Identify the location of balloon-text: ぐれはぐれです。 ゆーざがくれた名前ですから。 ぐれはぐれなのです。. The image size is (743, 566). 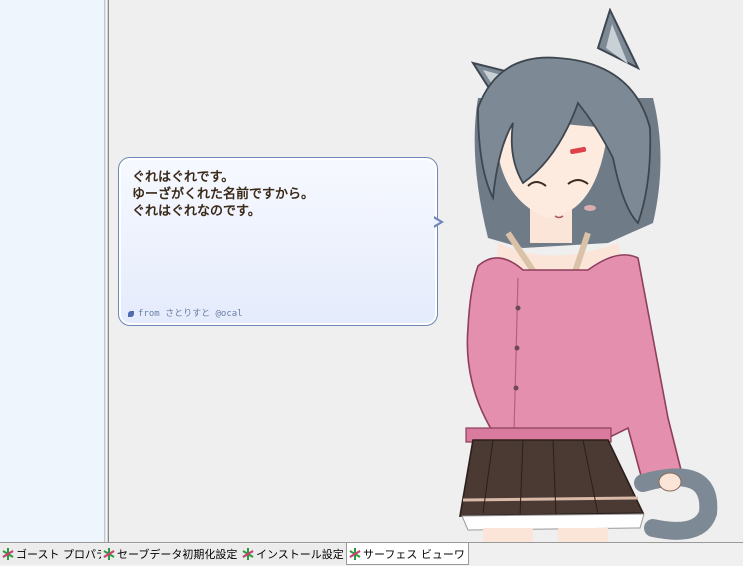
(277, 194).